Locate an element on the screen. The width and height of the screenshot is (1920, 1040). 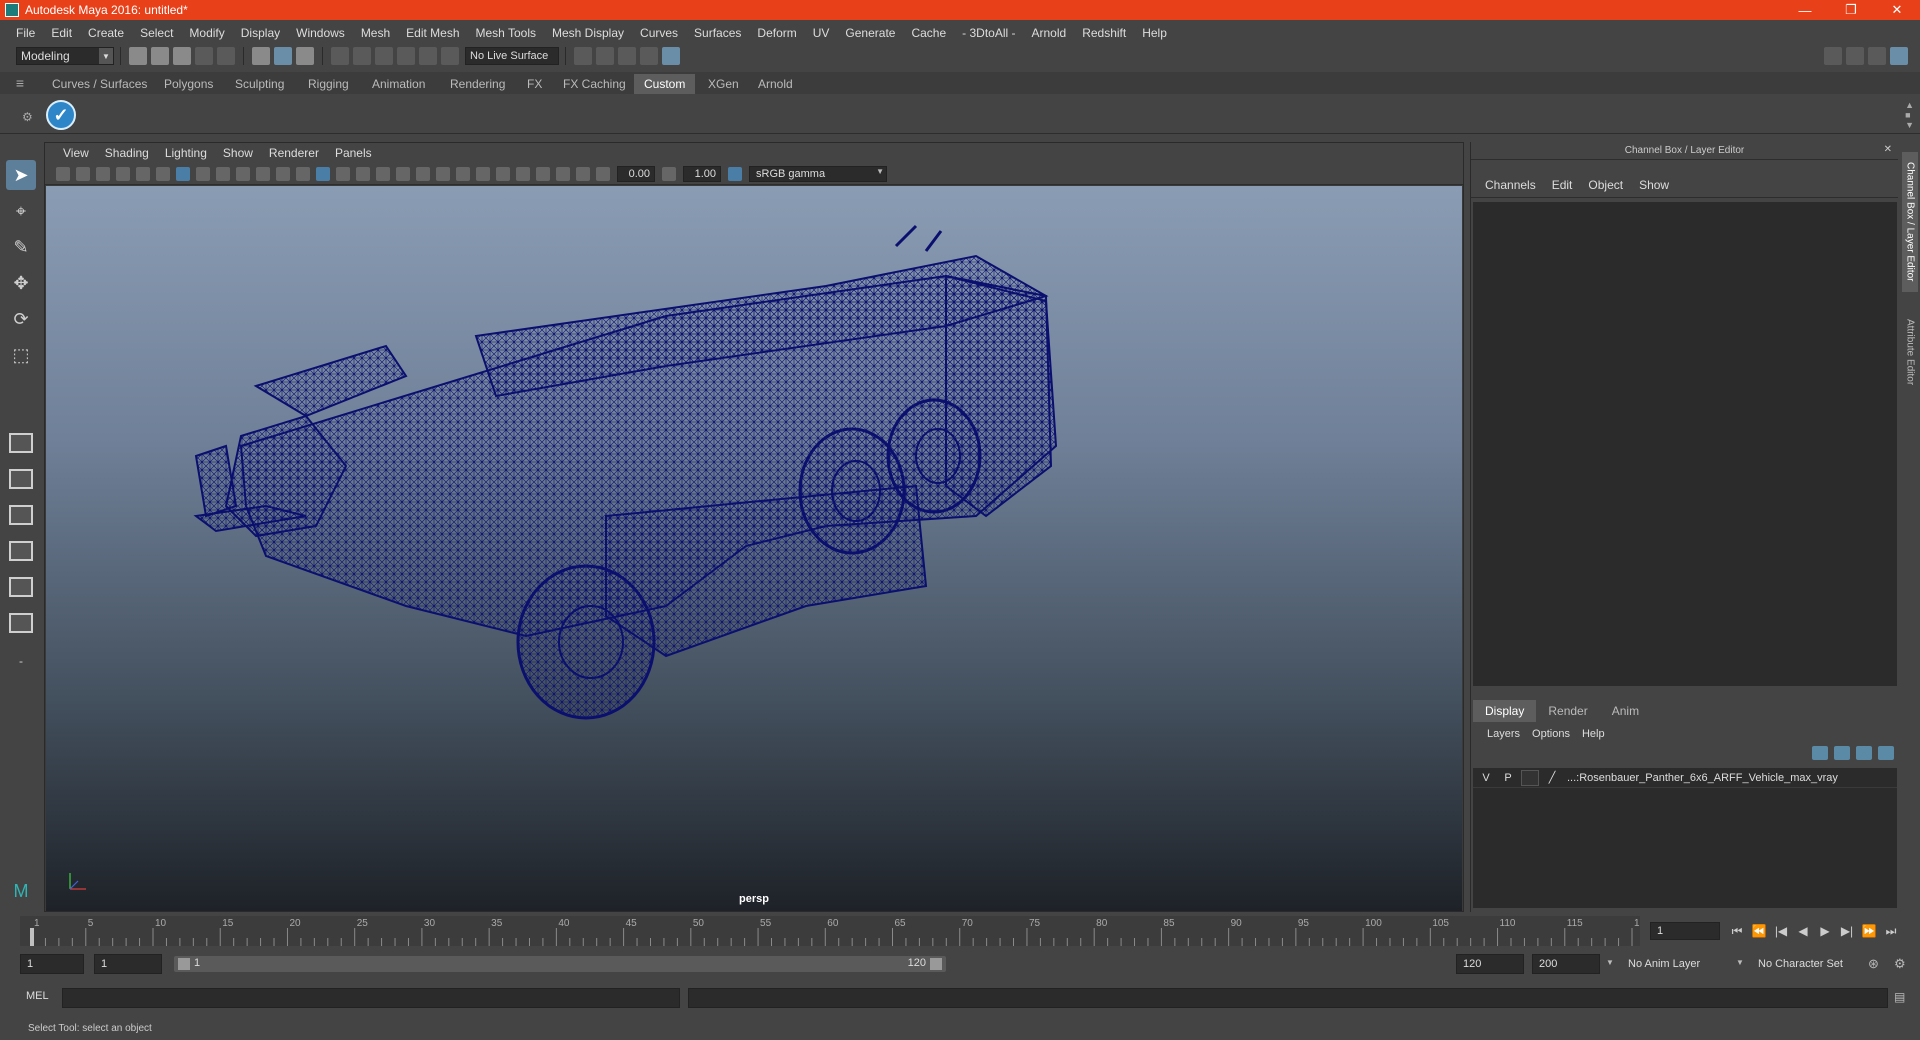
resolution-gate-icon is located at coordinates (223, 173).